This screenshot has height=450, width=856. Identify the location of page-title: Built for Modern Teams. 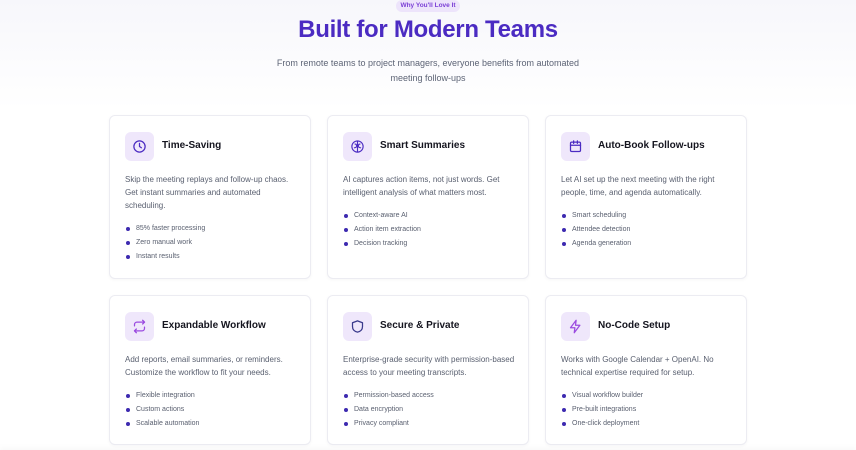
(428, 29).